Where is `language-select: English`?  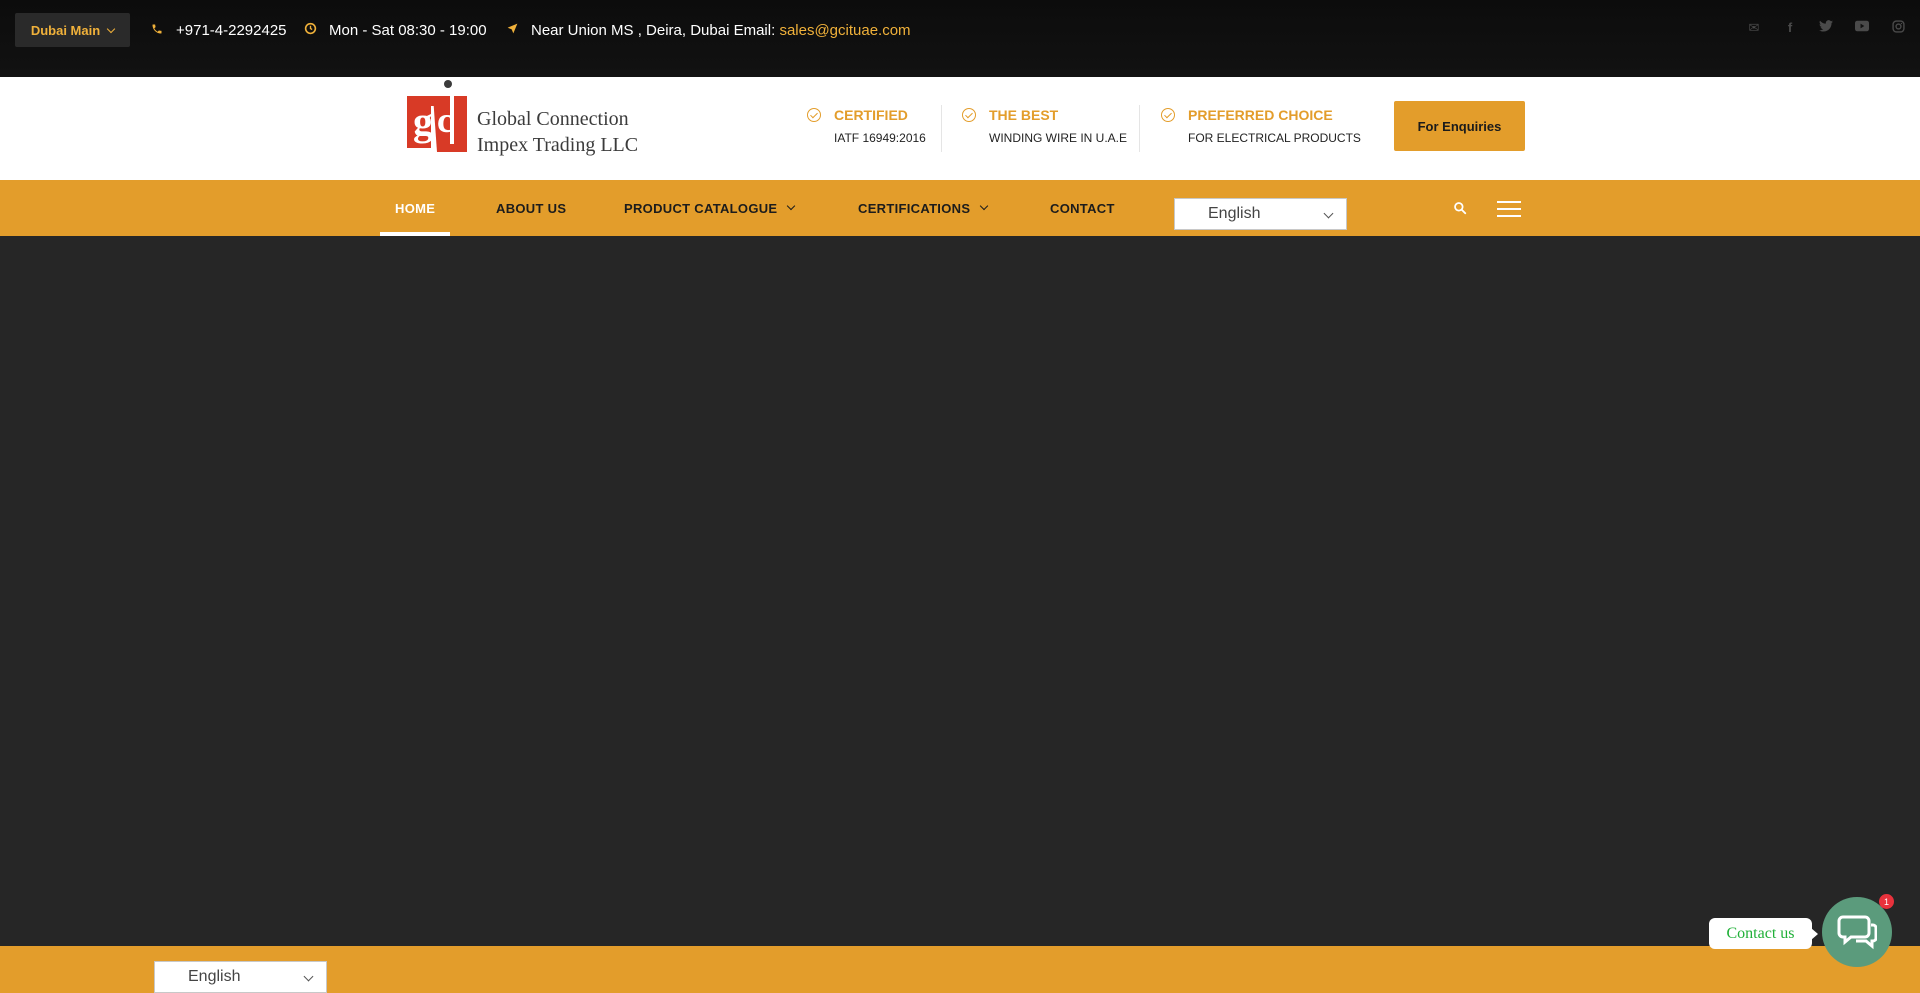 language-select: English is located at coordinates (1260, 214).